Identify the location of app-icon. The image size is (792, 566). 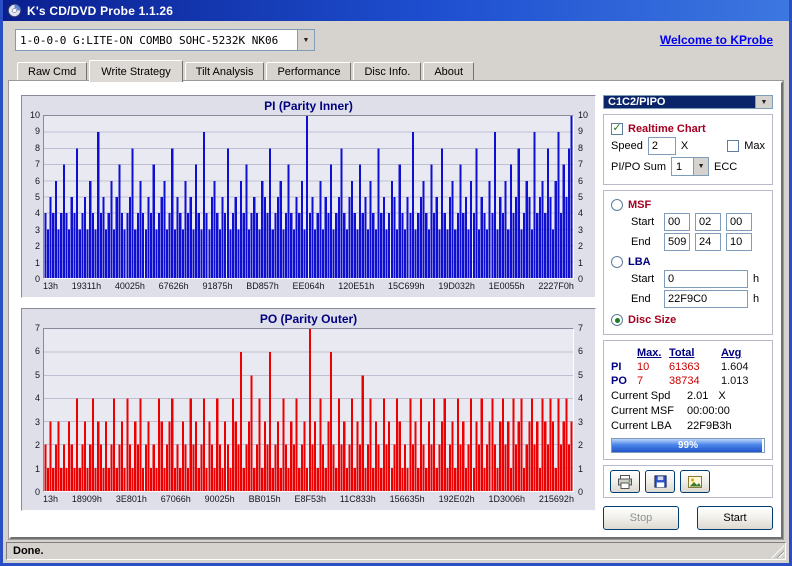
(14, 10).